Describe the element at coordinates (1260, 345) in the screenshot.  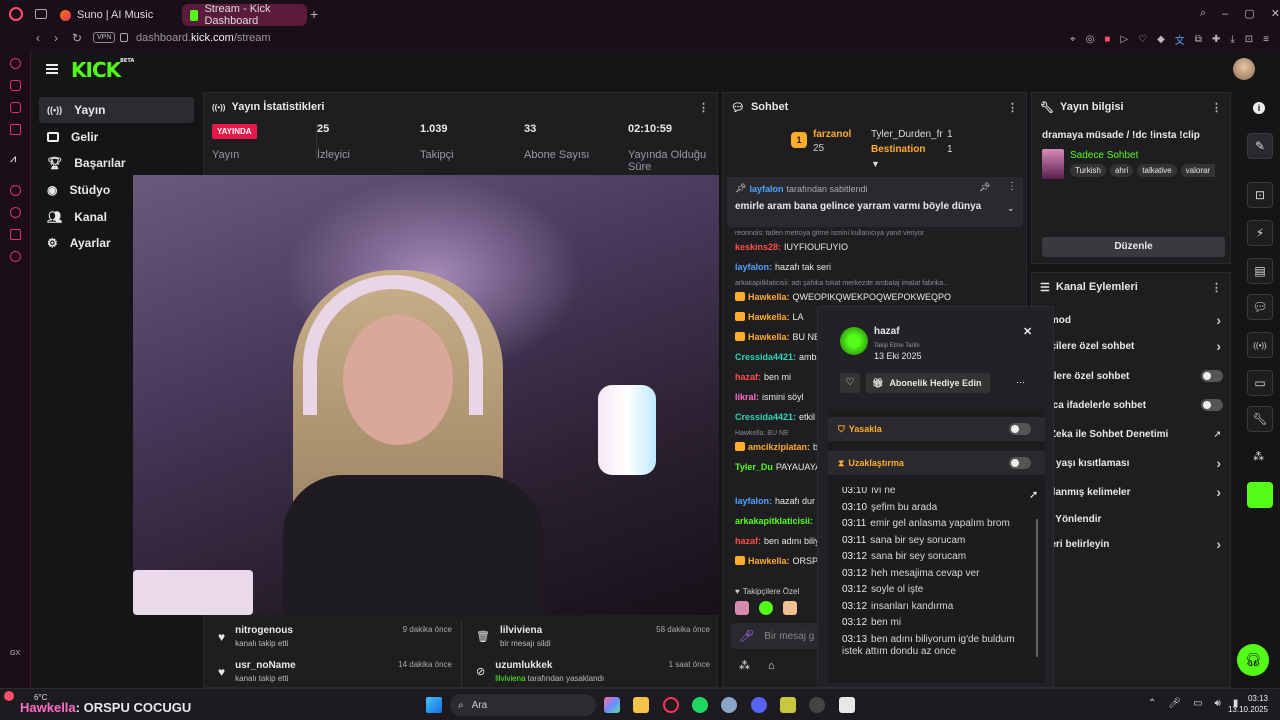
I see `broadcast-icon: ((•))` at that location.